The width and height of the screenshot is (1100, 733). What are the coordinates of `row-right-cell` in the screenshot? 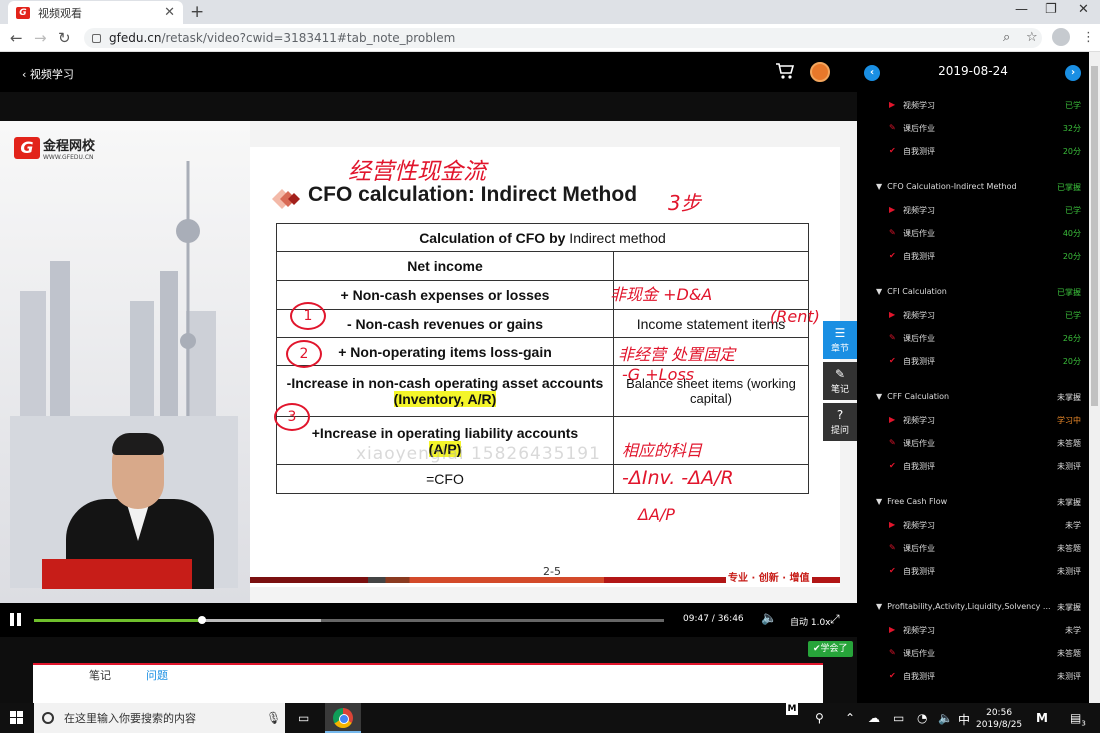 It's located at (711, 266).